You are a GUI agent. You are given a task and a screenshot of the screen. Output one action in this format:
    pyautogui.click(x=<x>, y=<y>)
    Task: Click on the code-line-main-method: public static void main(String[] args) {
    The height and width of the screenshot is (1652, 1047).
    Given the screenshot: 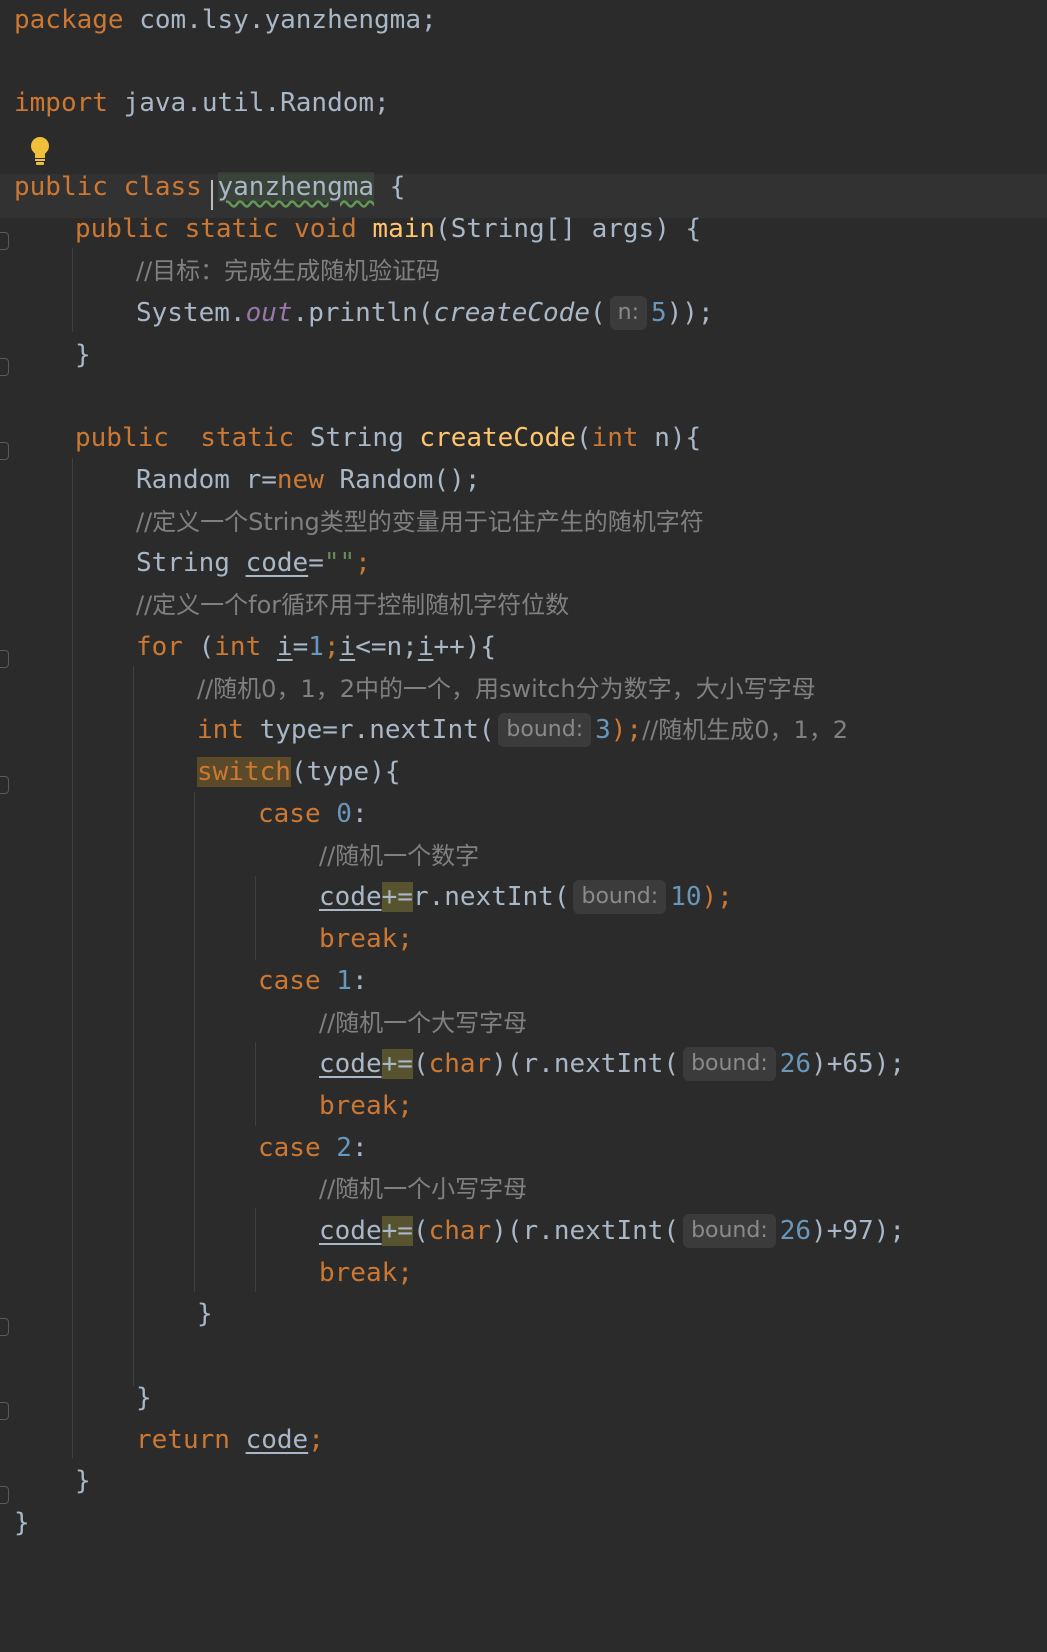 What is the action you would take?
    pyautogui.click(x=388, y=229)
    